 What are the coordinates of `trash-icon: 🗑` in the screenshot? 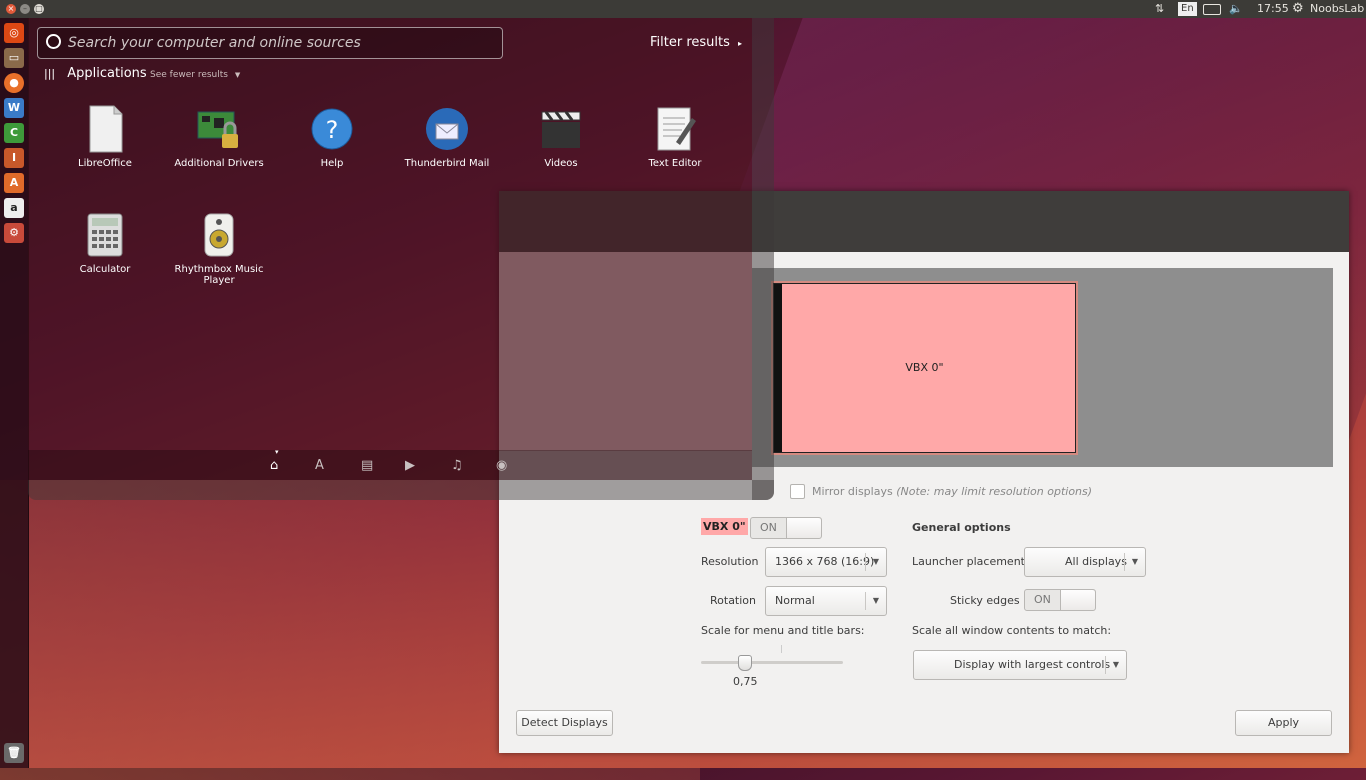 It's located at (14, 753).